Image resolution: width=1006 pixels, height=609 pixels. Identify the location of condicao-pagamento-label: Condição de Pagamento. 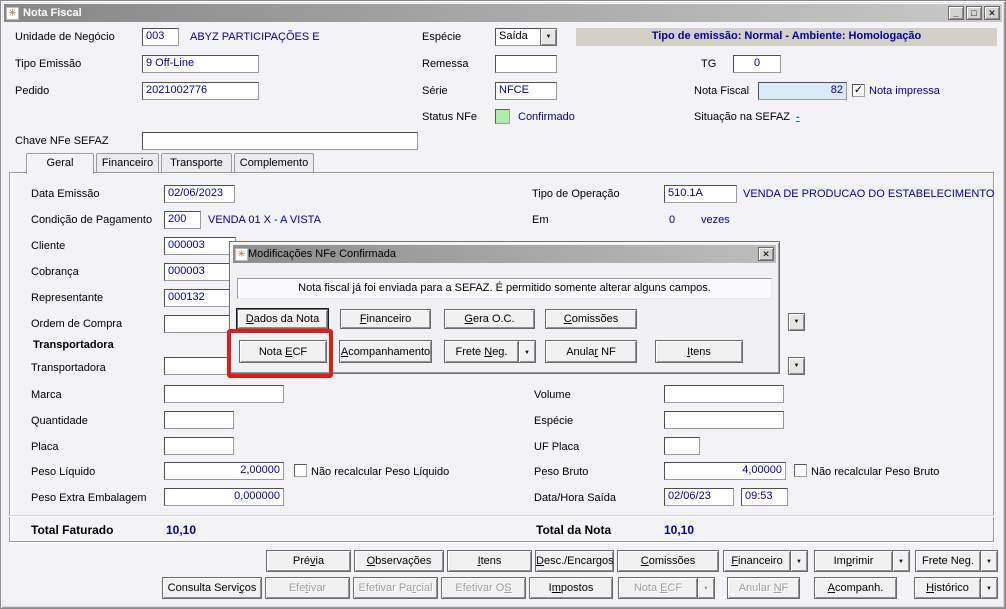
(92, 220).